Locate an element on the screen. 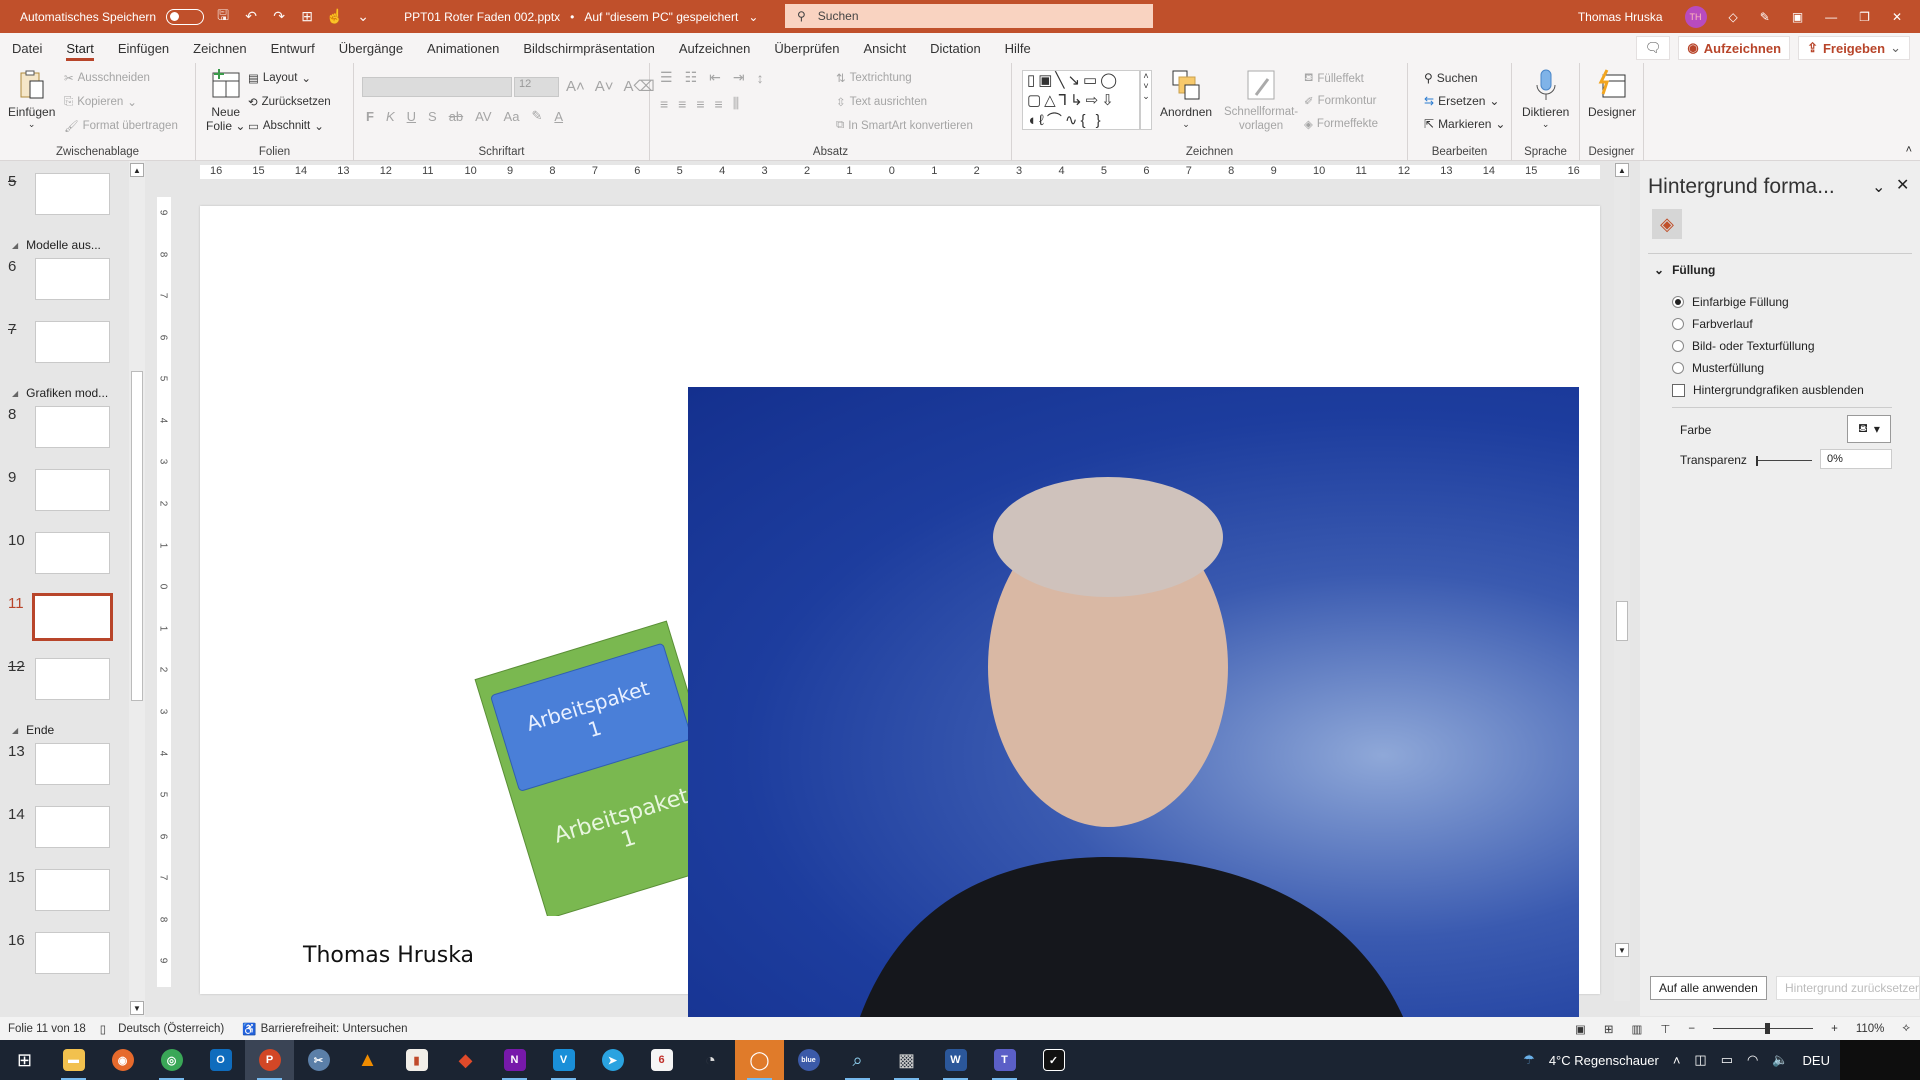 Image resolution: width=1920 pixels, height=1080 pixels. user-name: Thomas Hruska is located at coordinates (1620, 17).